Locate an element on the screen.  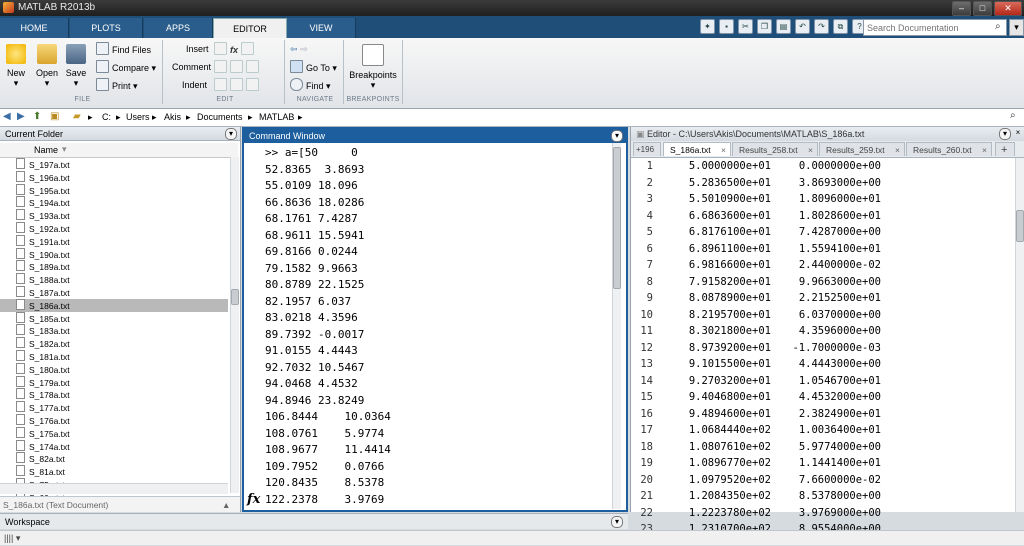
file-list-item: S_180a.txt is located at coordinates (122, 369).